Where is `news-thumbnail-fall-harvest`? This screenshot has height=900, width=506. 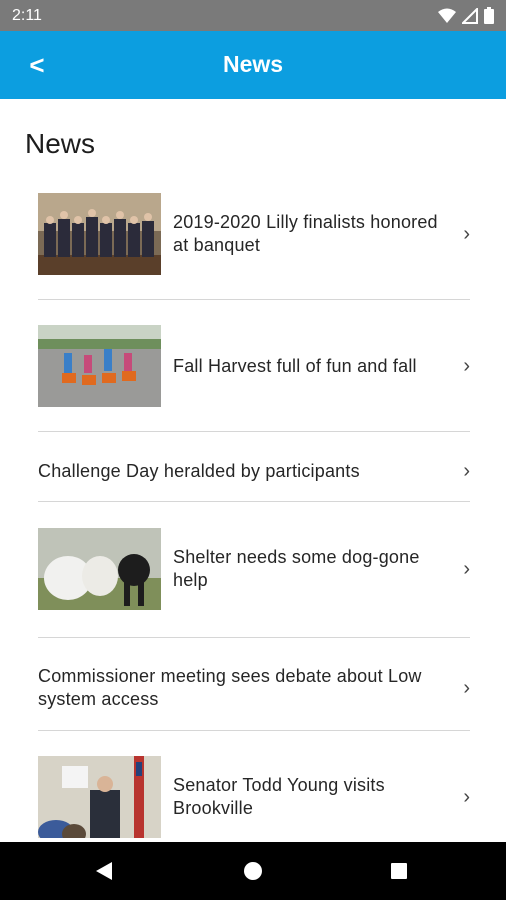 news-thumbnail-fall-harvest is located at coordinates (99, 366).